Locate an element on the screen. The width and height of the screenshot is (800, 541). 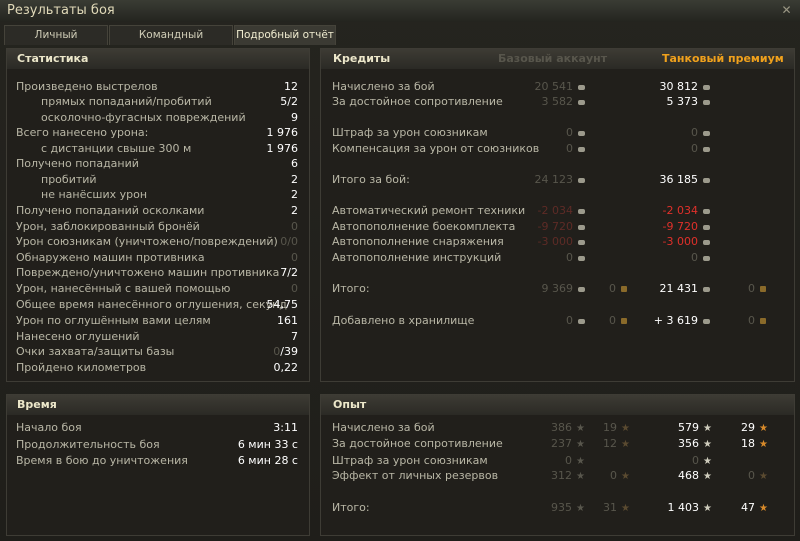
credit-label: За достойное сопротивление is located at coordinates (417, 101).